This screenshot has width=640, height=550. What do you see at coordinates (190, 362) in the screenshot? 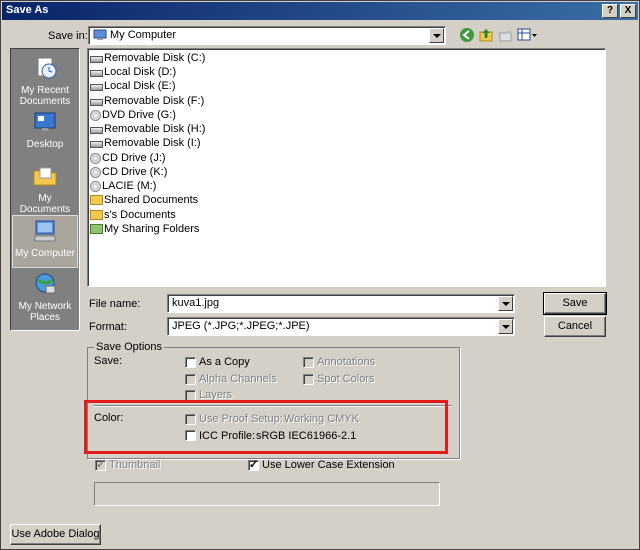
I see `as-a-copy-checkbox` at bounding box center [190, 362].